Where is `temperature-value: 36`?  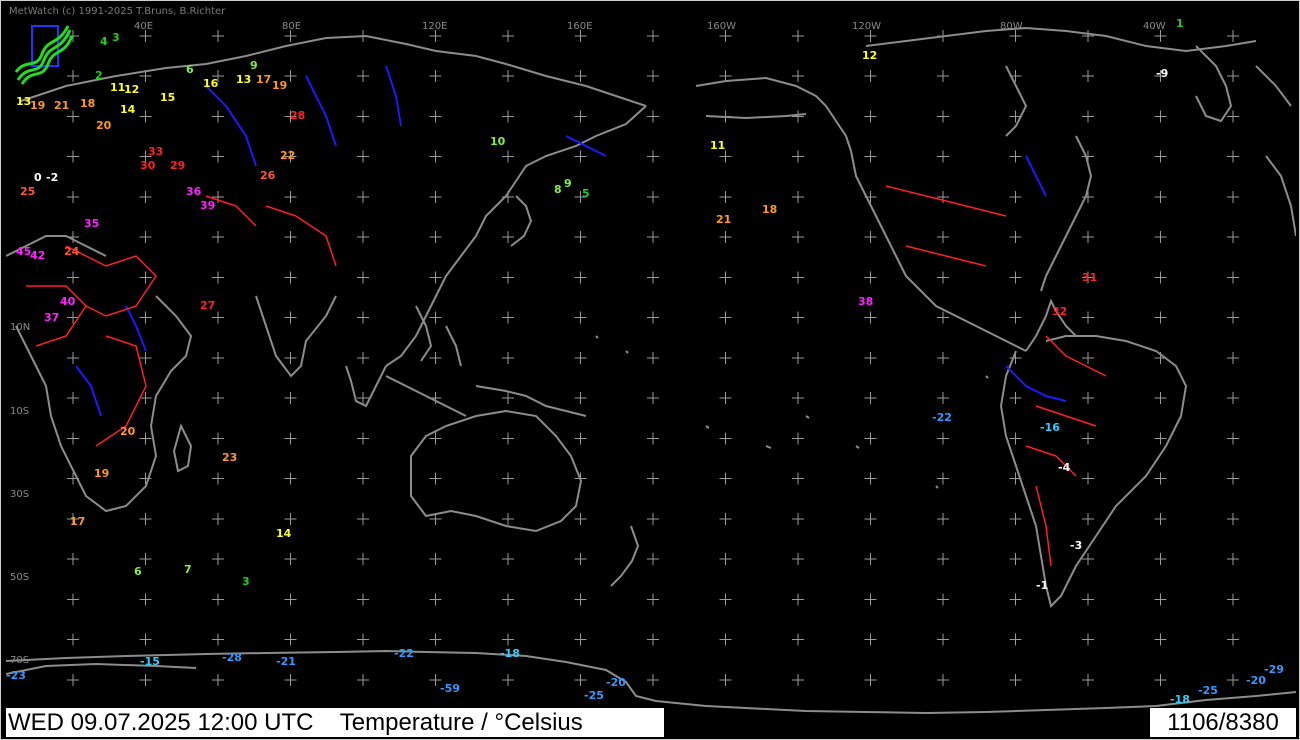 temperature-value: 36 is located at coordinates (194, 191).